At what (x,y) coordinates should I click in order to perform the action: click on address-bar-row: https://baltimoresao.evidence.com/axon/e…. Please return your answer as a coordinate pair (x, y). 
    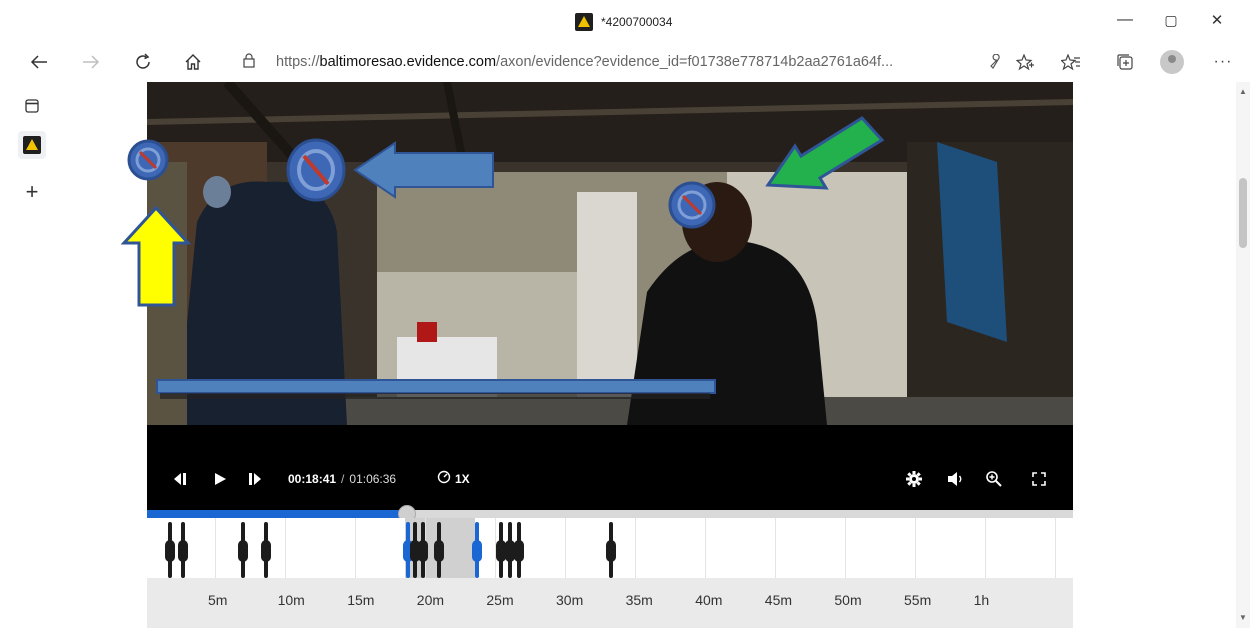
    Looking at the image, I should click on (625, 62).